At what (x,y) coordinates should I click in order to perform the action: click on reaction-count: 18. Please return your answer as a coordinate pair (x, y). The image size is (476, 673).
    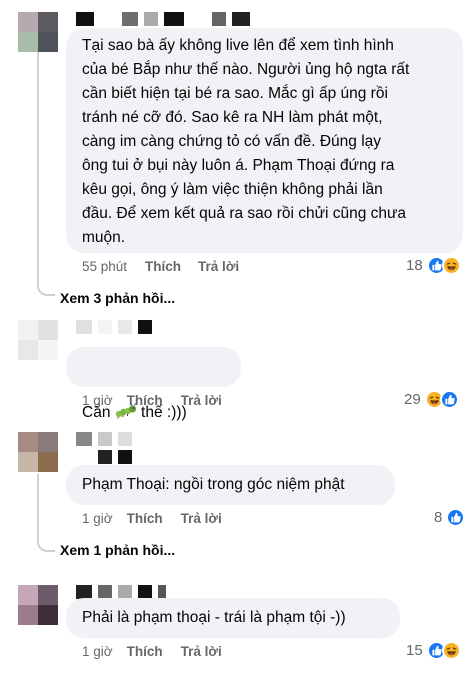
    Looking at the image, I should click on (414, 265).